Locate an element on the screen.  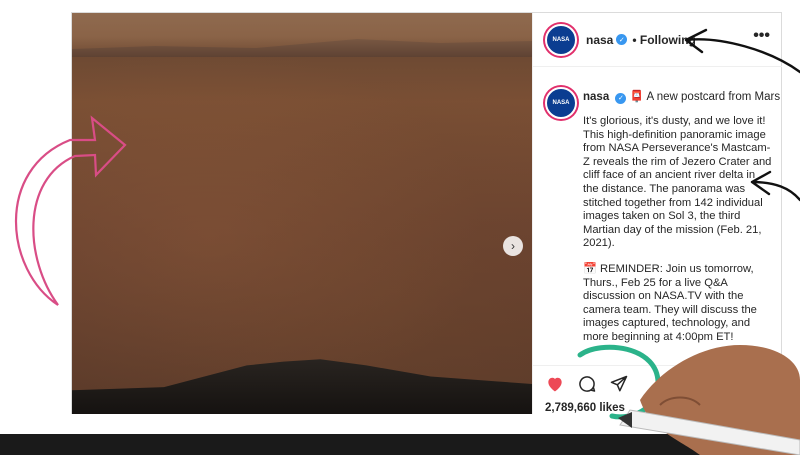
avatar: NASA is located at coordinates (561, 39).